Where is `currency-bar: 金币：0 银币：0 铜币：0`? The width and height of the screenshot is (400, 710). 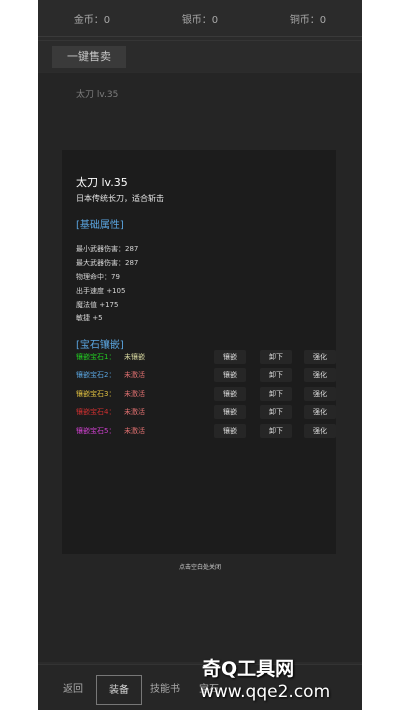
currency-bar: 金币：0 银币：0 铜币：0 is located at coordinates (200, 18).